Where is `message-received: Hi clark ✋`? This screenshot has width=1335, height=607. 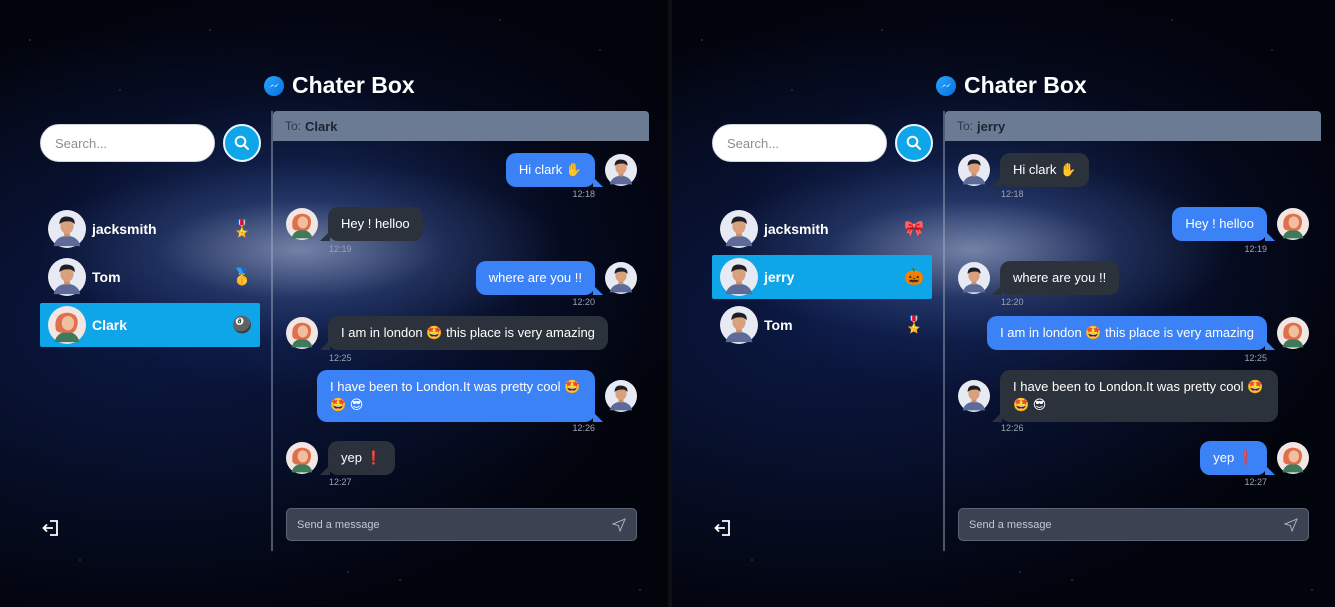
message-received: Hi clark ✋ is located at coordinates (1024, 170).